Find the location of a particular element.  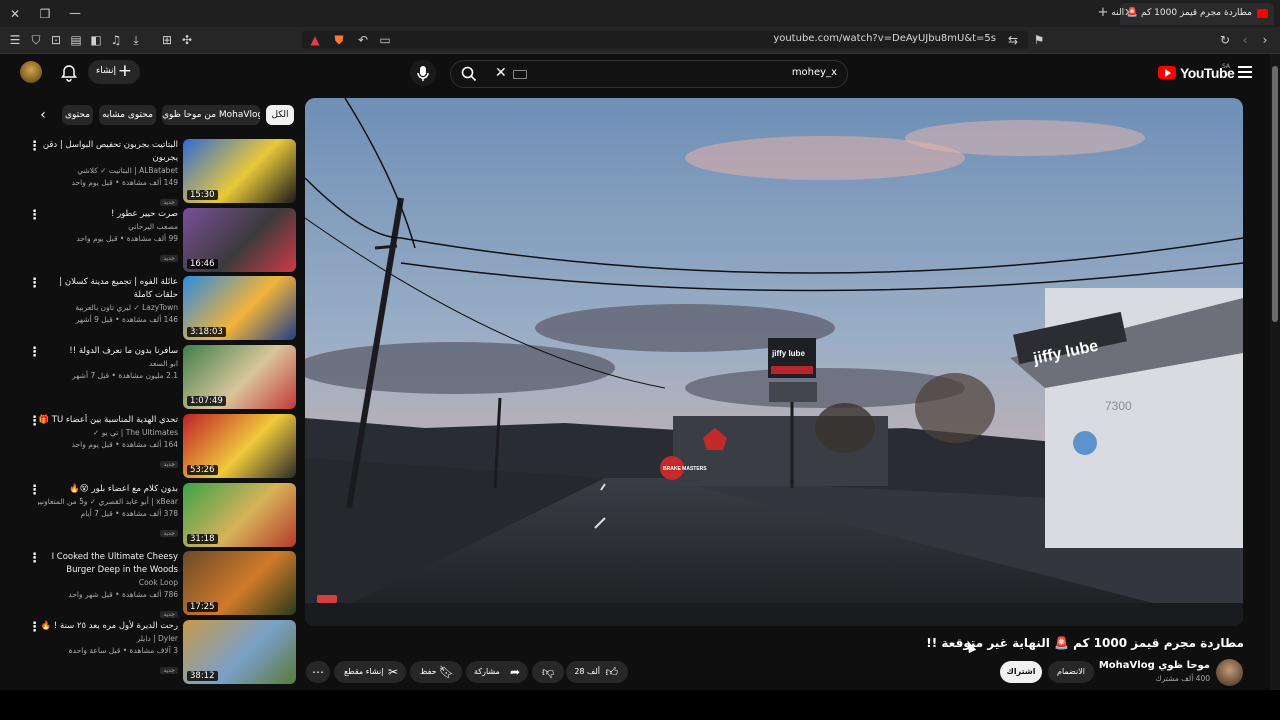

youtube-favicon-icon is located at coordinates (1262, 13).